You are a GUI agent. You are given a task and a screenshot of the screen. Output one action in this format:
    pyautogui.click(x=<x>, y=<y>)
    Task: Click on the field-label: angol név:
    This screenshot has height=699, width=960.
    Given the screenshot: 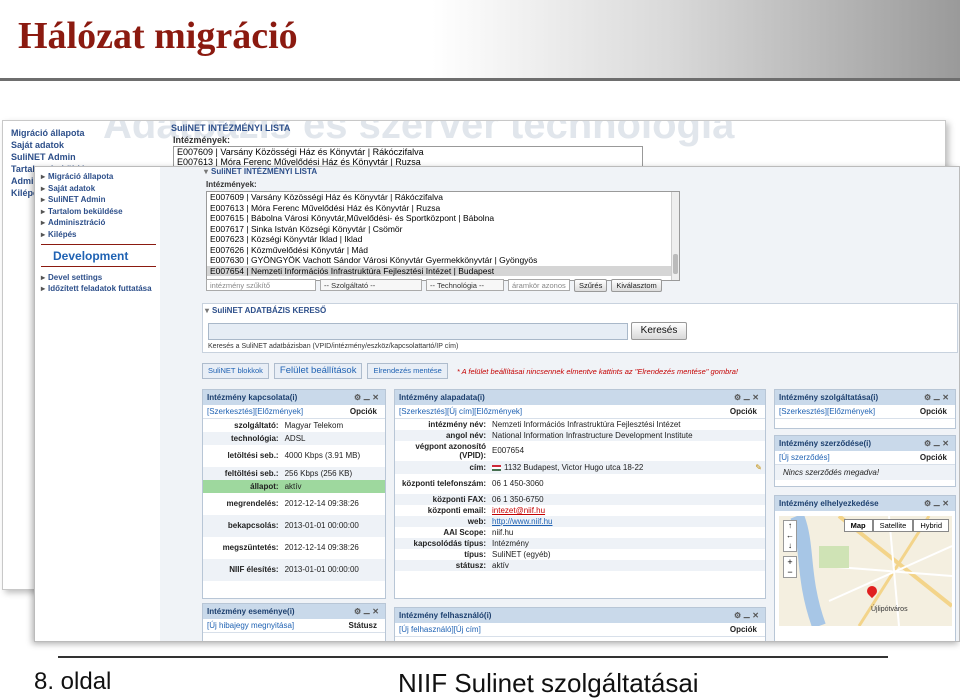 What is the action you would take?
    pyautogui.click(x=442, y=435)
    